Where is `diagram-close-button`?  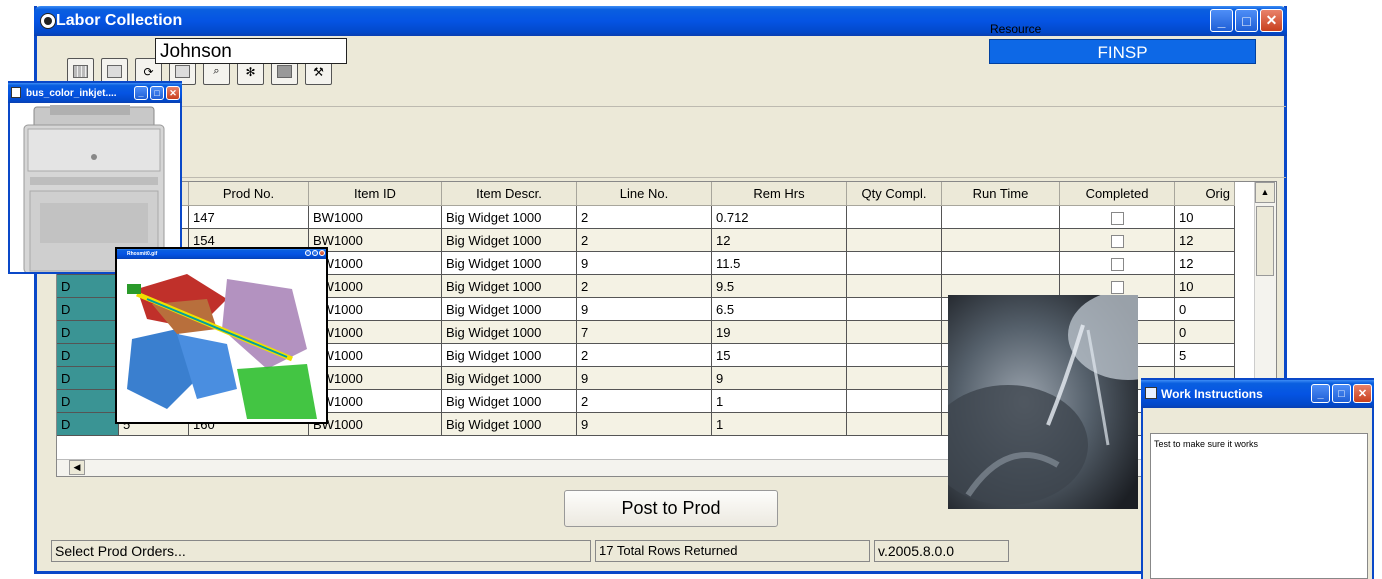 diagram-close-button is located at coordinates (322, 253).